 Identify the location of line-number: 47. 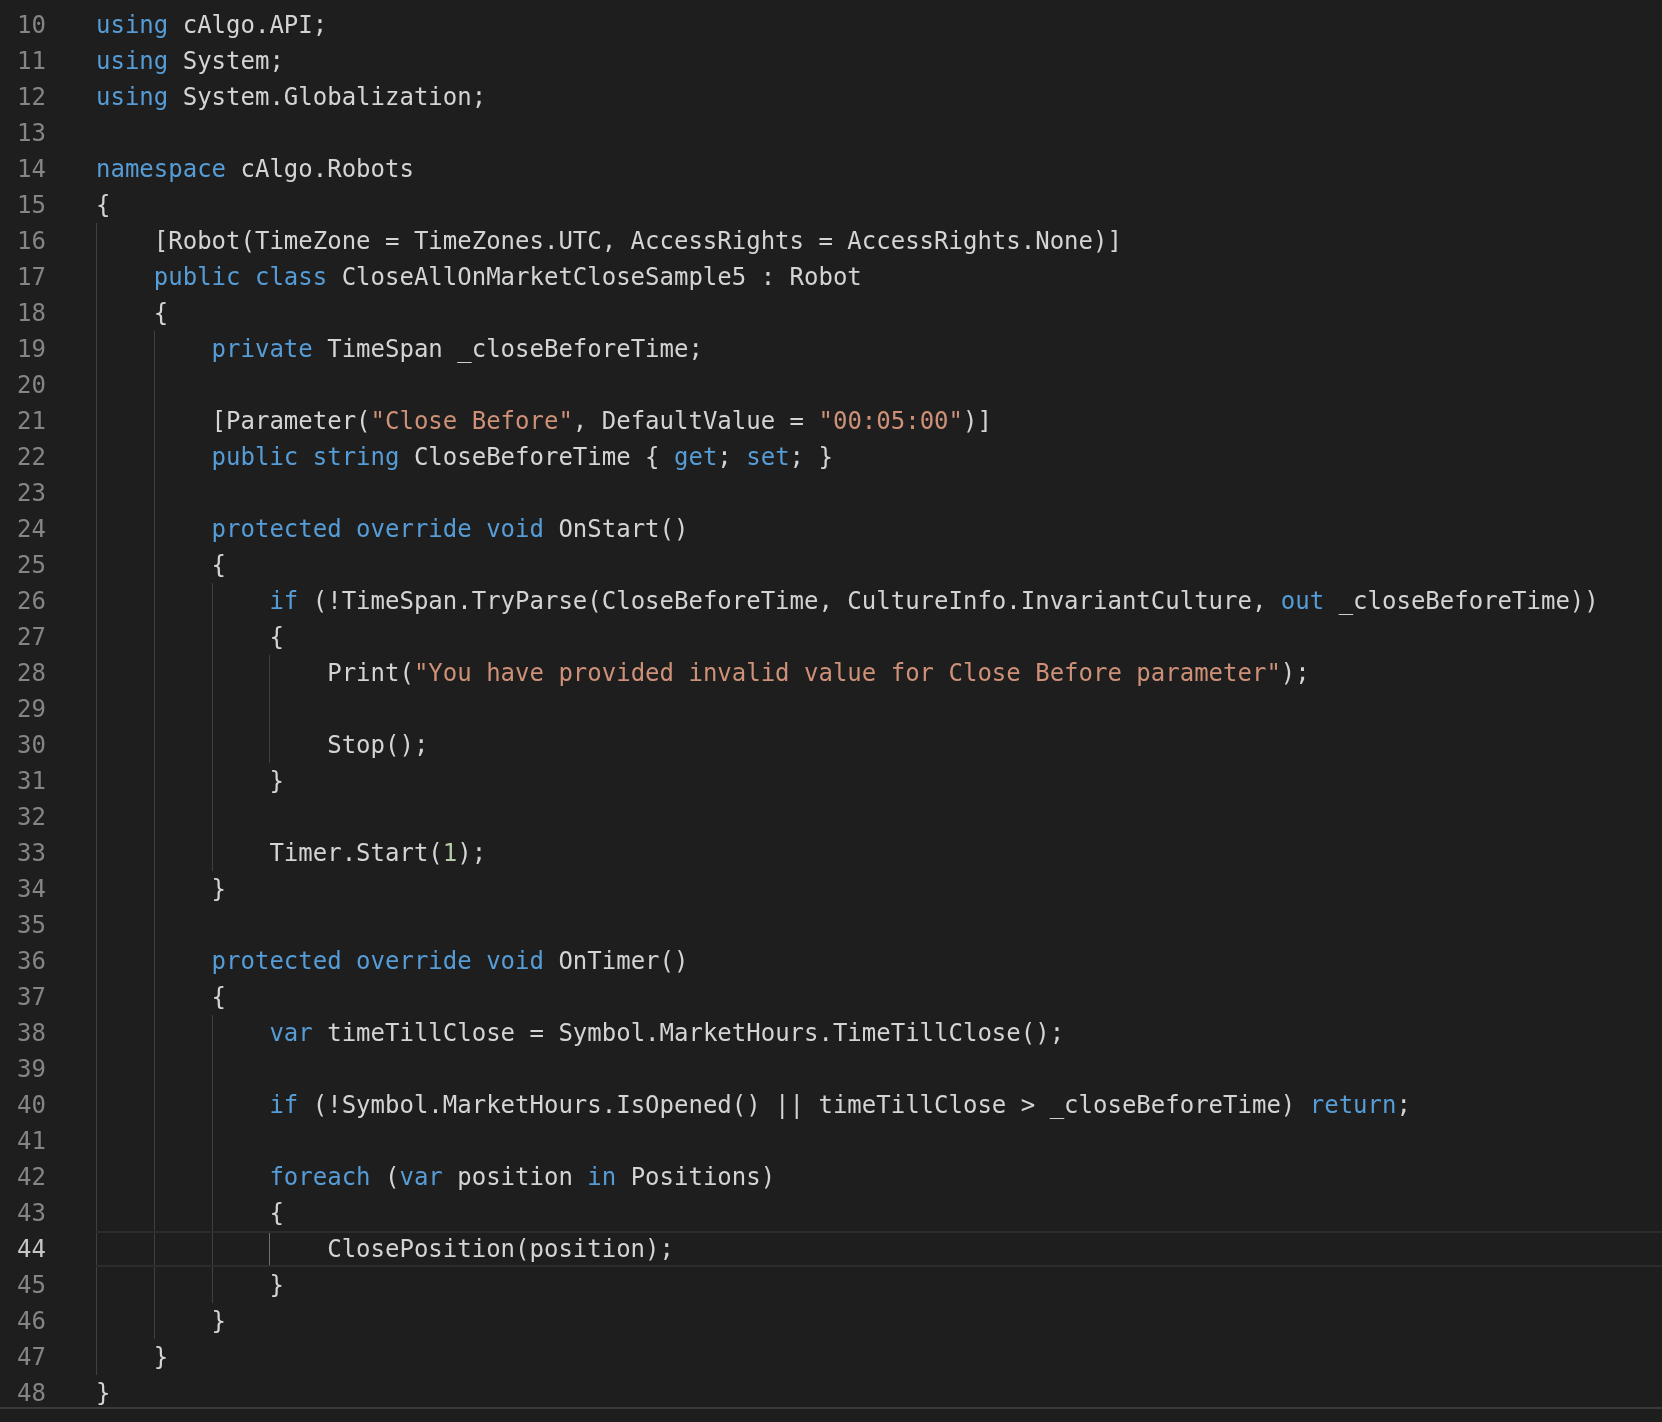
(31, 1357).